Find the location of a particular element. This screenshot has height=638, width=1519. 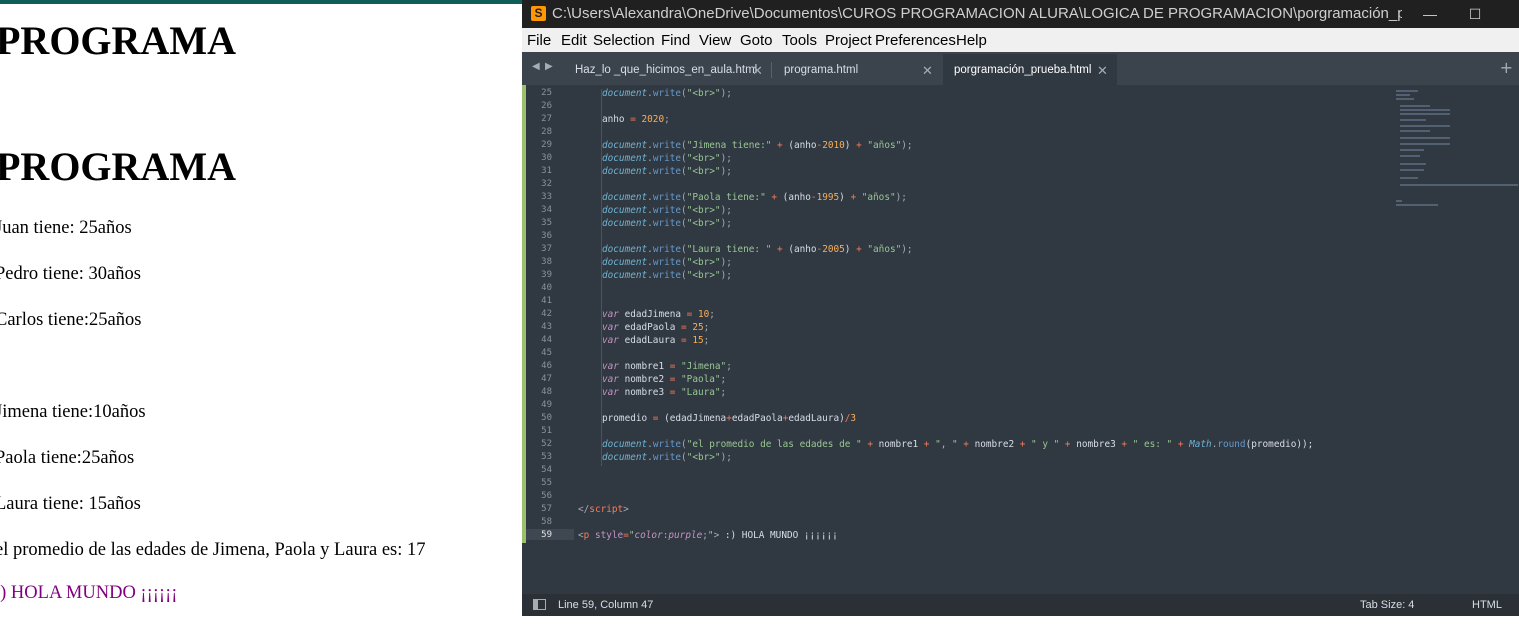

line-number: 34 is located at coordinates (546, 210).